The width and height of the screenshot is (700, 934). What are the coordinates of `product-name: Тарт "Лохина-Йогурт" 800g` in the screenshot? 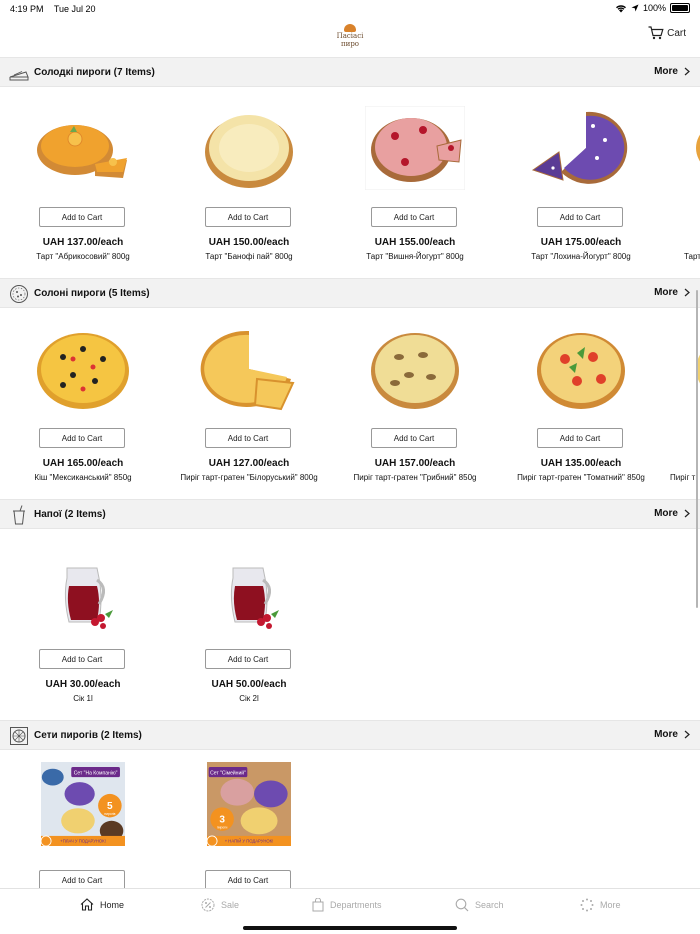 It's located at (581, 256).